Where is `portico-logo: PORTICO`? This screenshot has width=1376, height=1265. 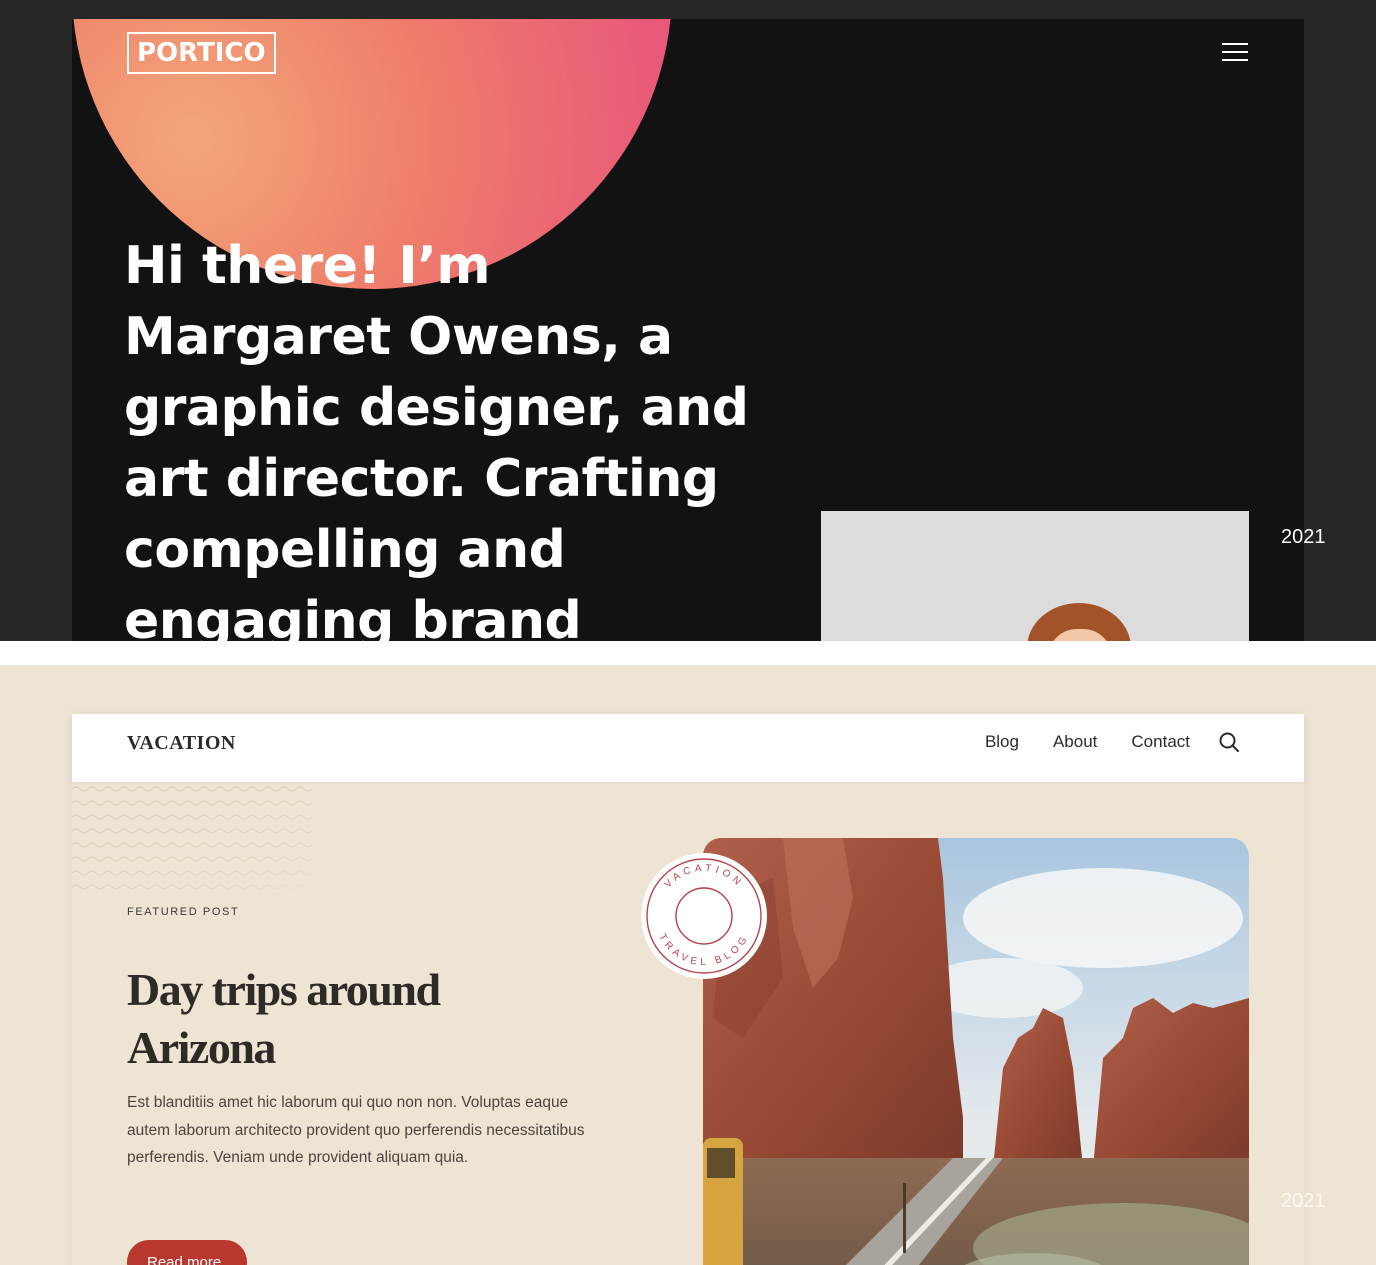
portico-logo: PORTICO is located at coordinates (201, 53).